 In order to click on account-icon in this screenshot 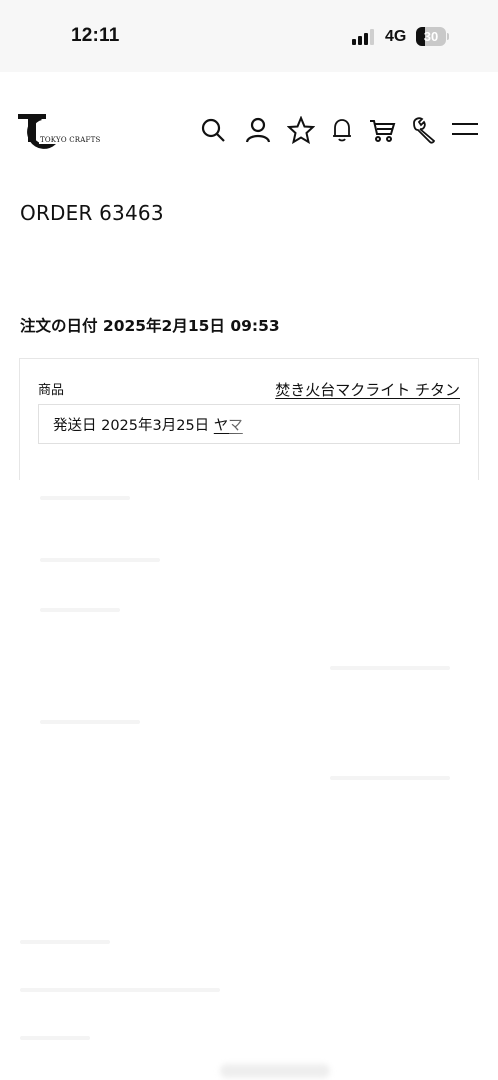, I will do `click(258, 130)`.